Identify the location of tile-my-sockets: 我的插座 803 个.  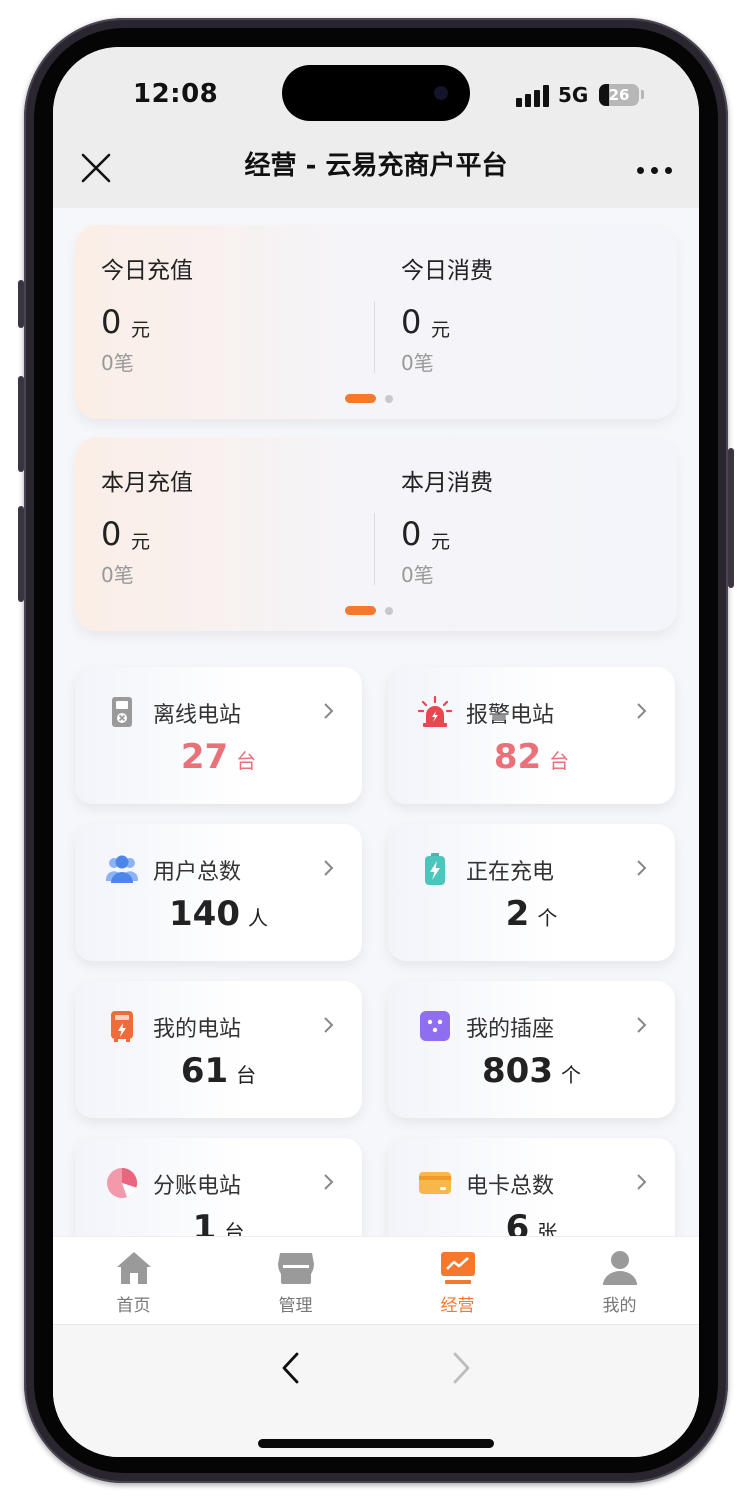
(531, 1049).